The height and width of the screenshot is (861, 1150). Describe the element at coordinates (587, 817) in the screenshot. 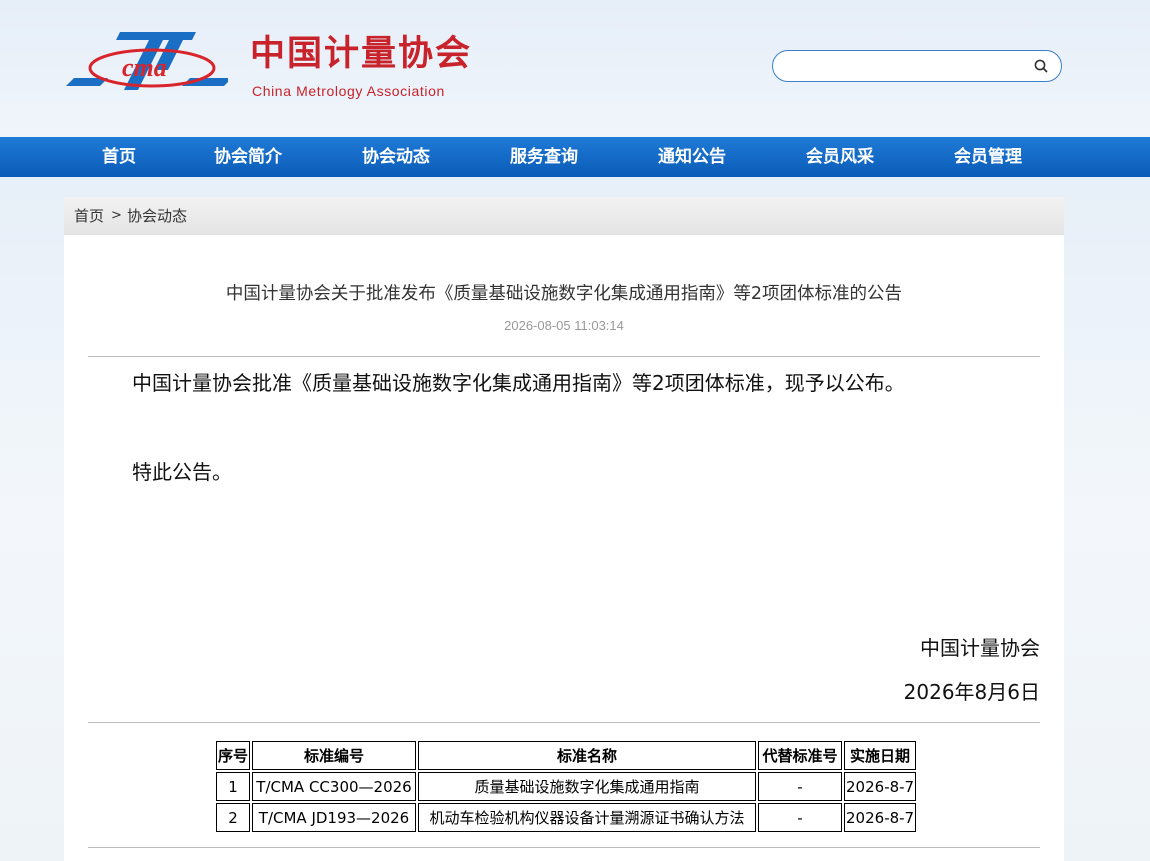

I see `table-cell: 机动车检验机构仪器设备计量溯源证书确认方法` at that location.